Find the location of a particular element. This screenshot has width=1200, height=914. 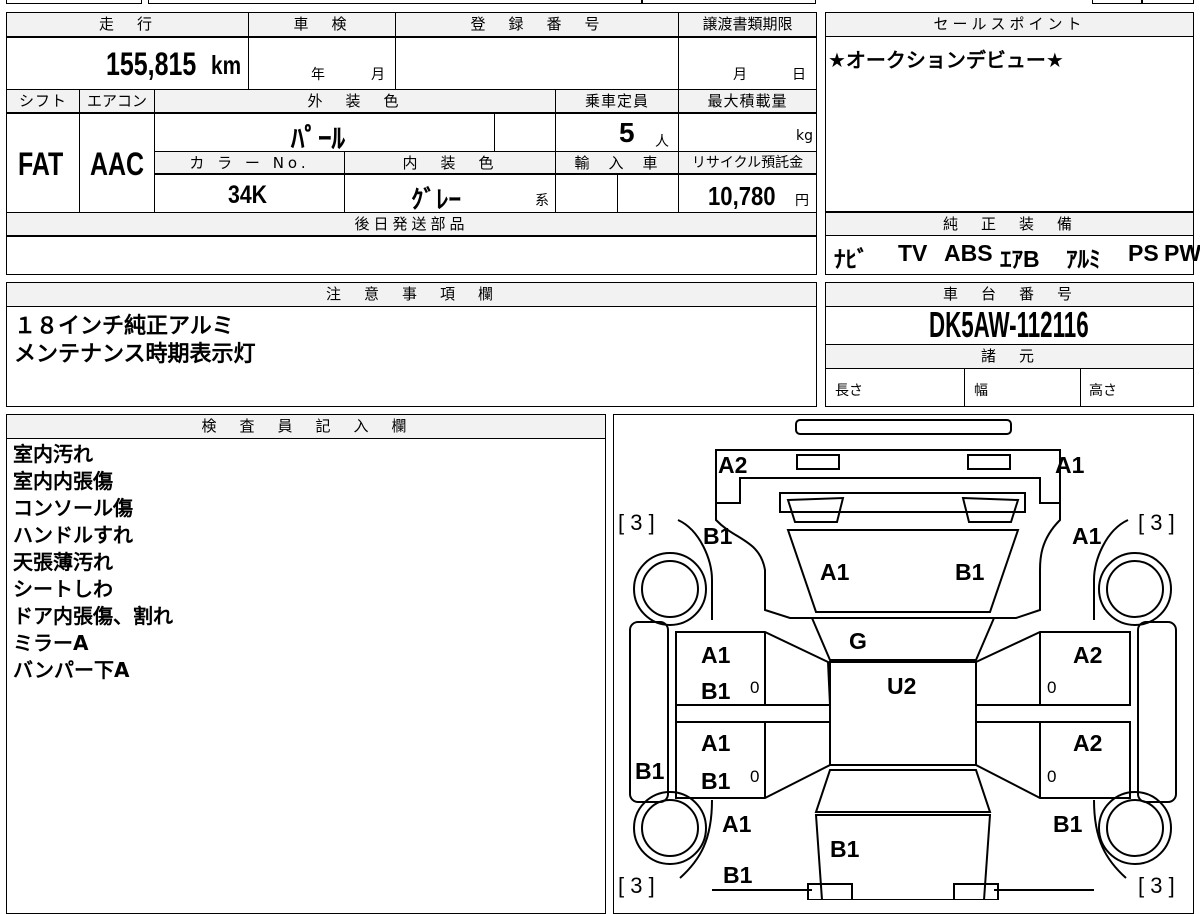

tire-depth-front-left: [ 3 ] is located at coordinates (636, 522).